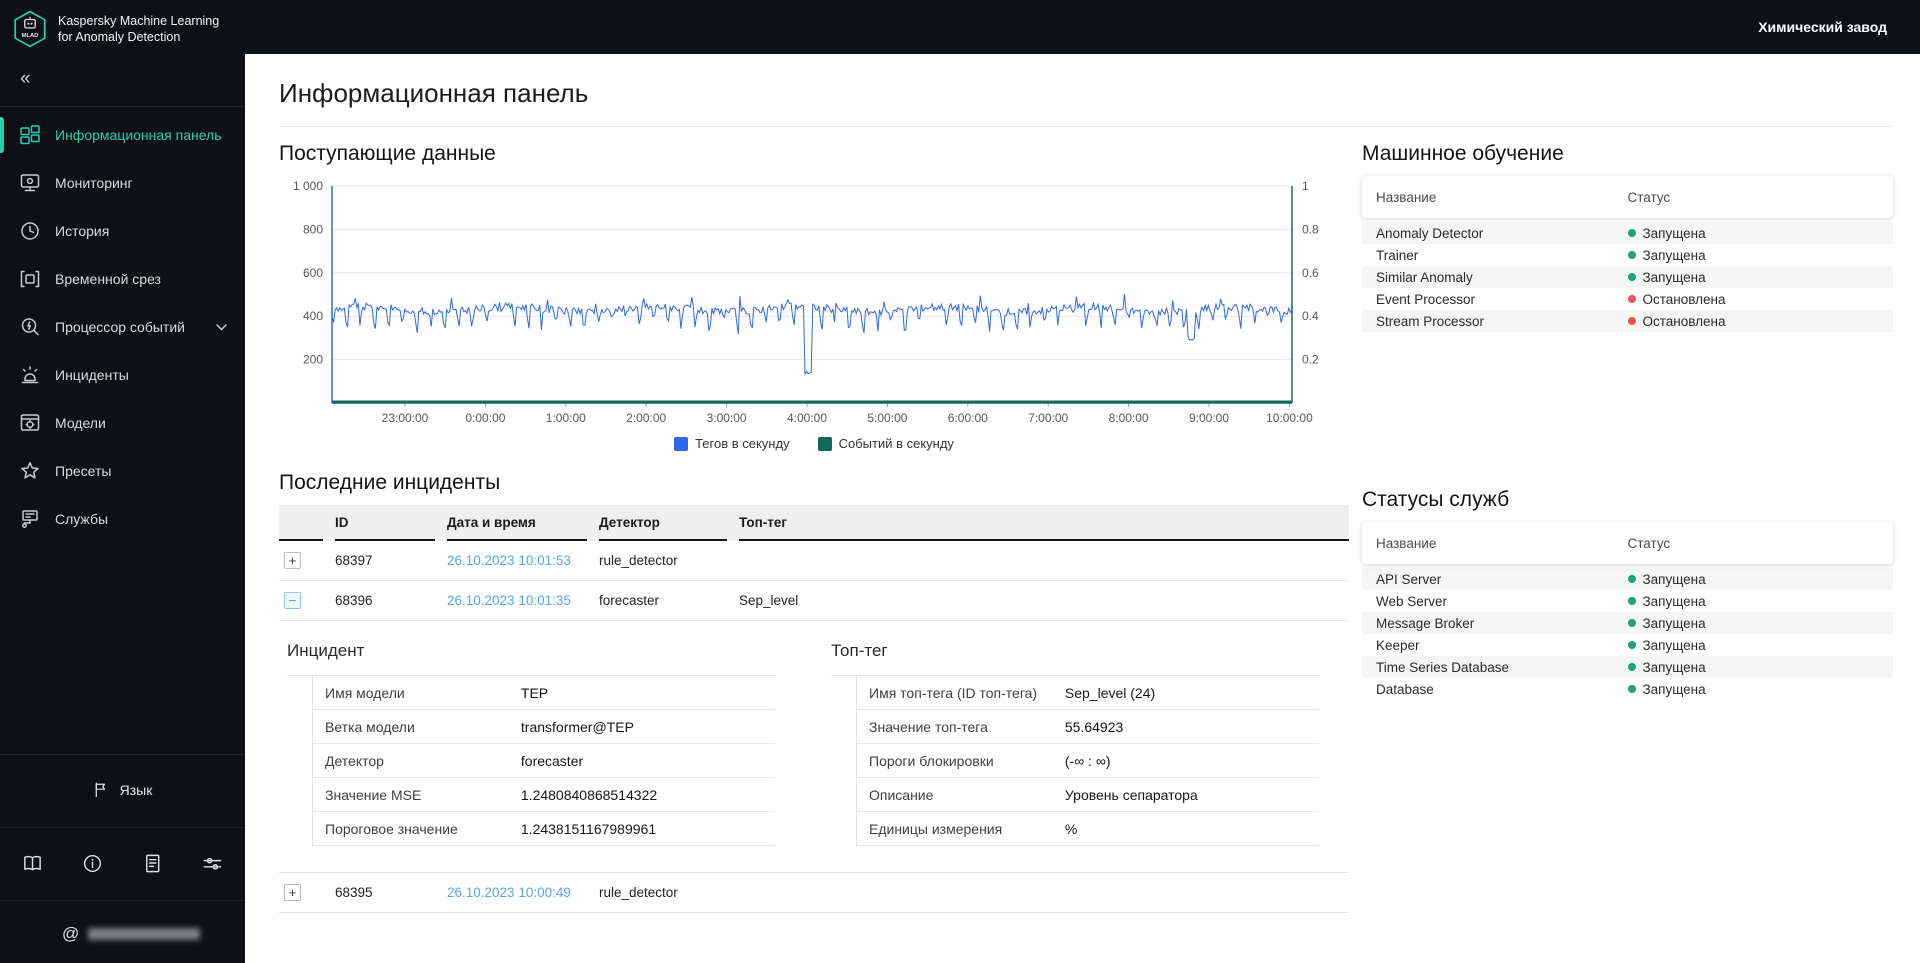 Image resolution: width=1920 pixels, height=963 pixels. What do you see at coordinates (681, 443) in the screenshot?
I see `tags-series-swatch` at bounding box center [681, 443].